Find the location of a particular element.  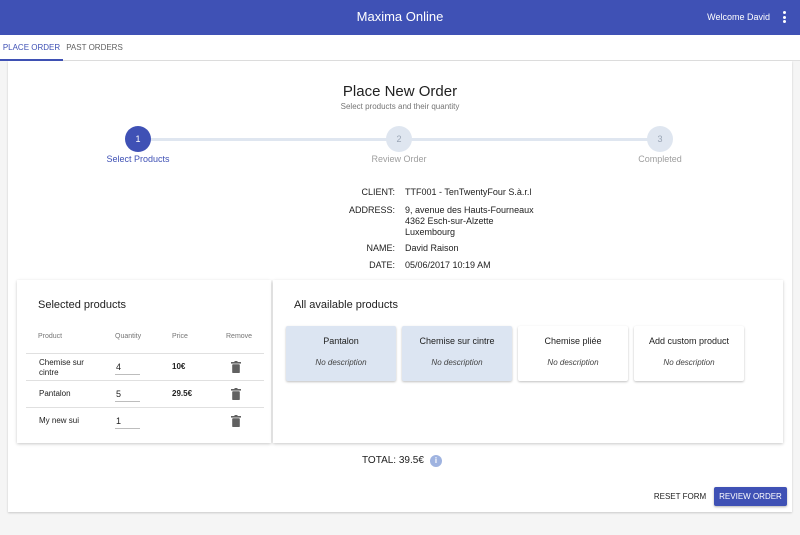

row-product: Chemise sur cintre is located at coordinates (61, 367).